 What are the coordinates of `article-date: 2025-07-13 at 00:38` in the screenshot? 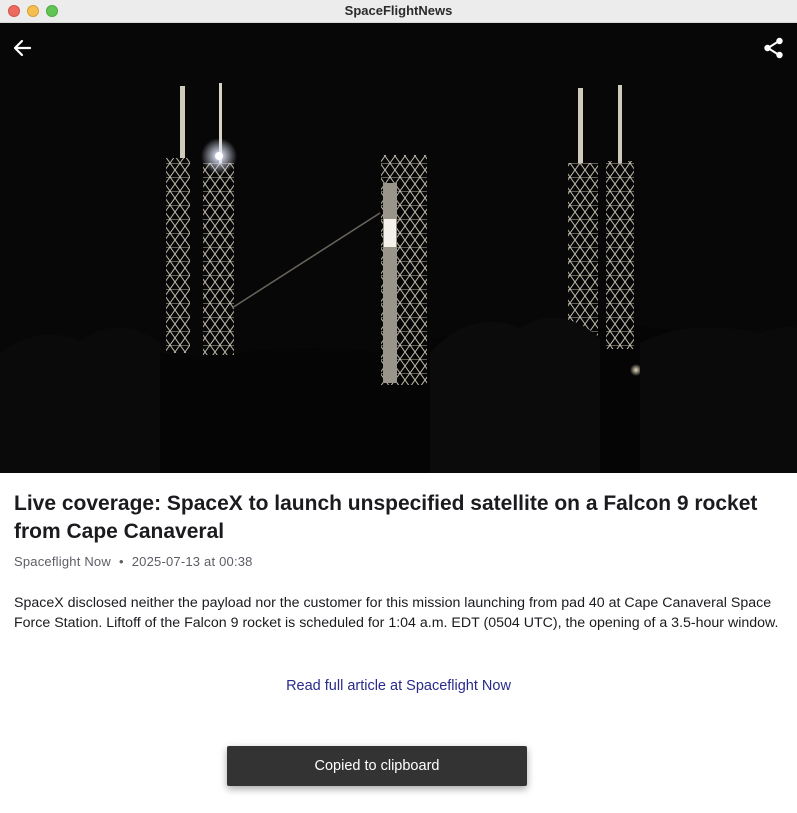 It's located at (192, 561).